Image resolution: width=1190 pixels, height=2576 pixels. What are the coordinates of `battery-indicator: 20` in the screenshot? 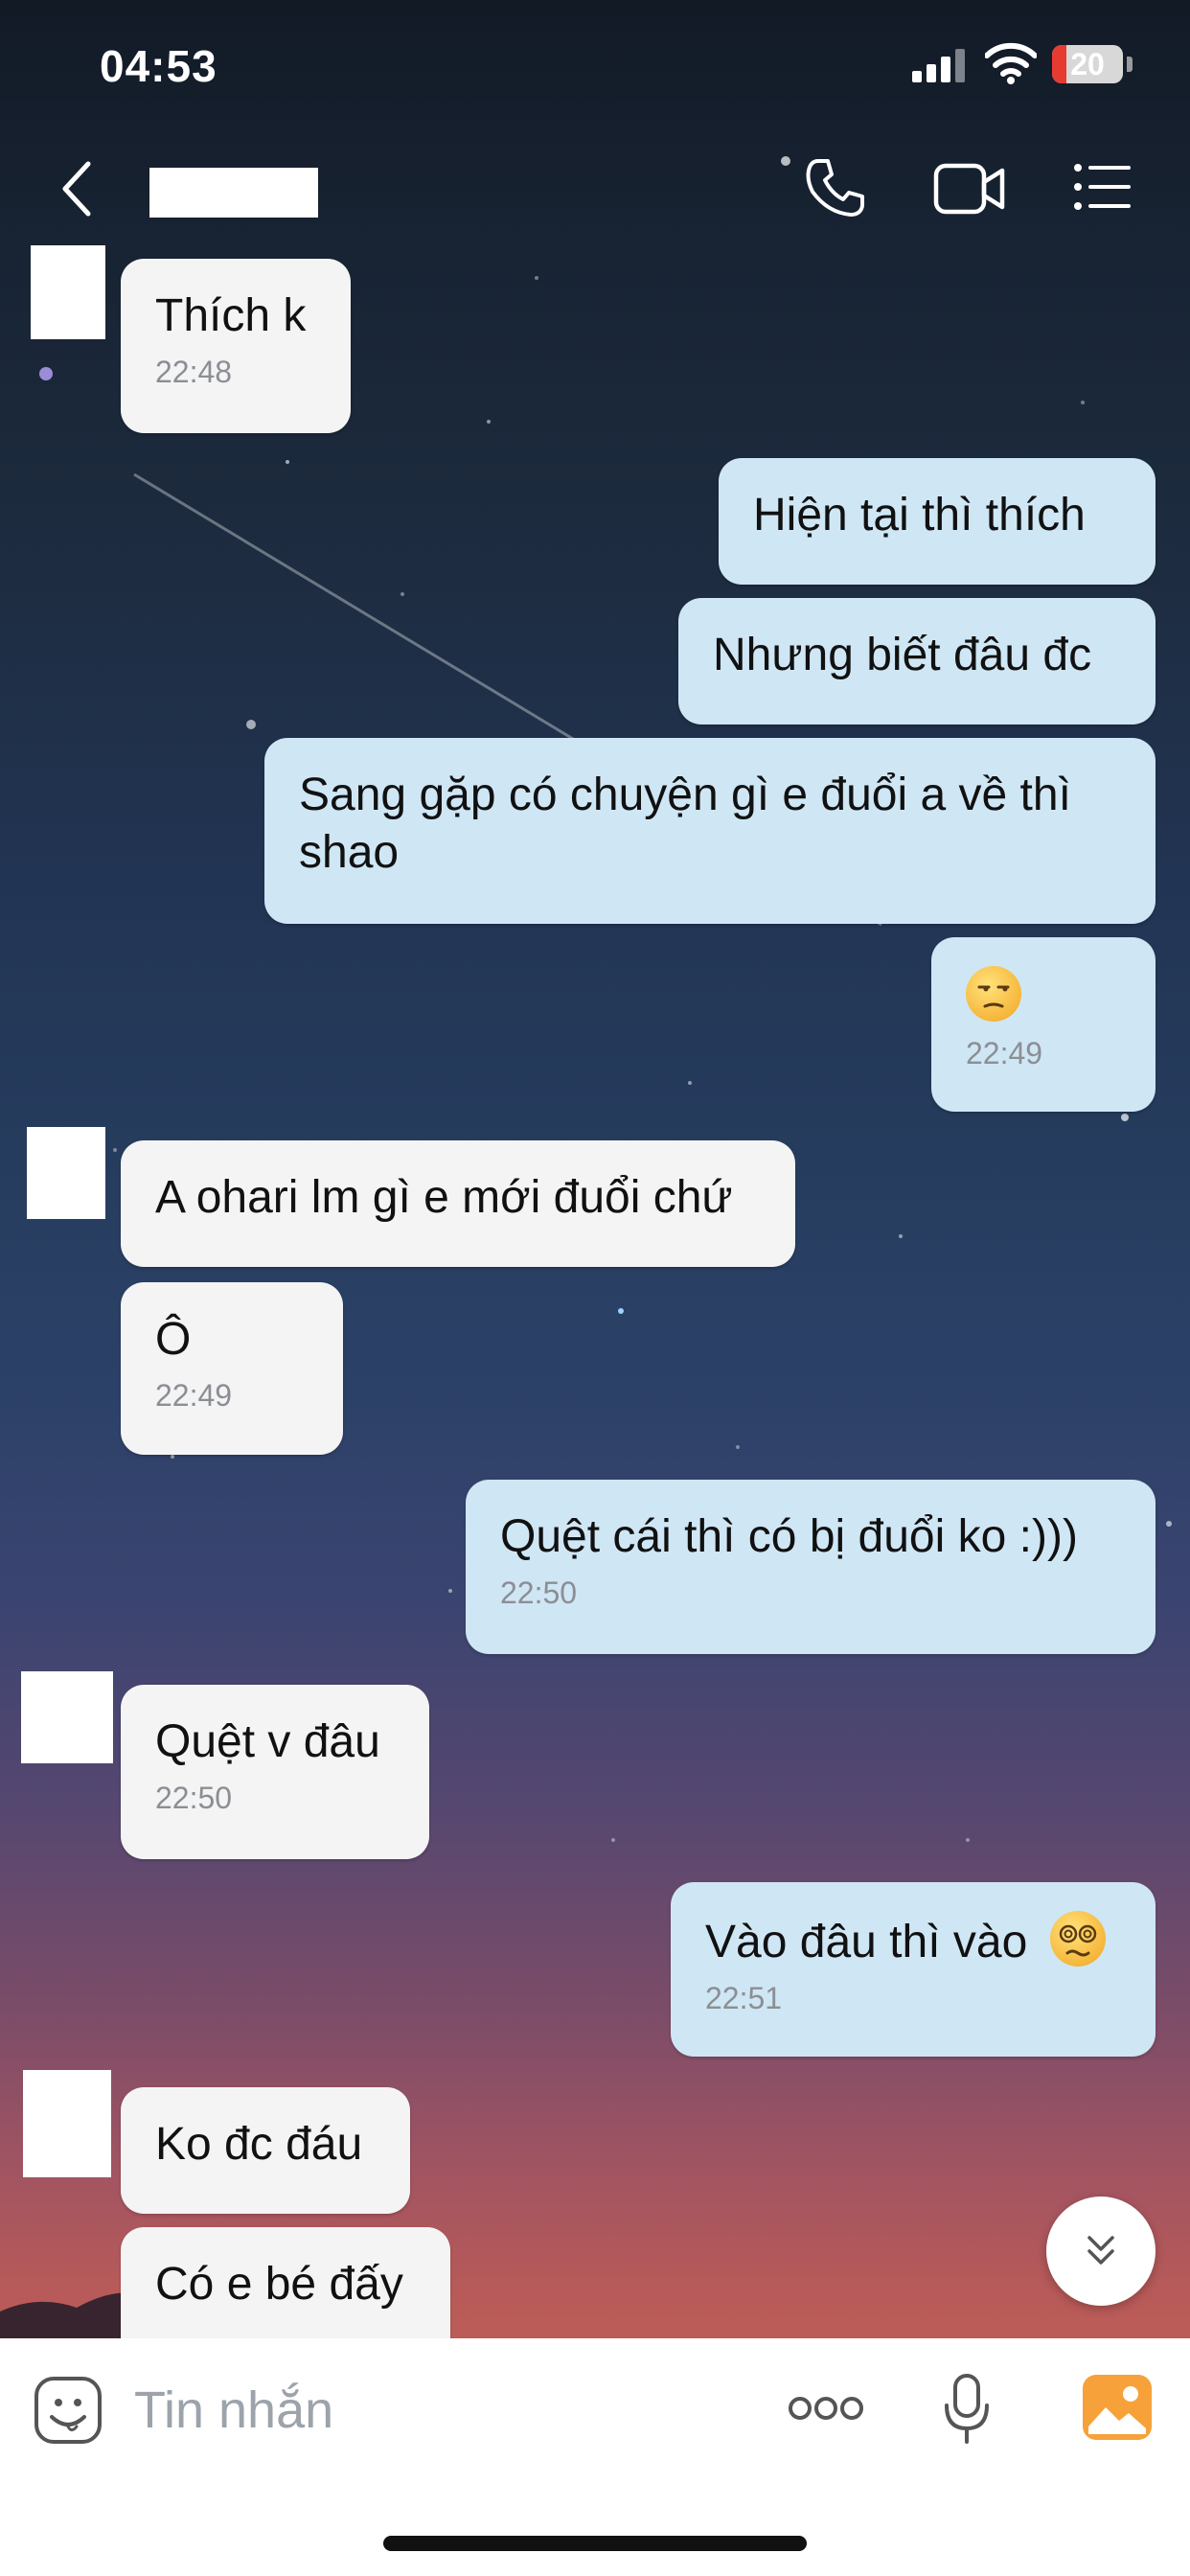 It's located at (1088, 64).